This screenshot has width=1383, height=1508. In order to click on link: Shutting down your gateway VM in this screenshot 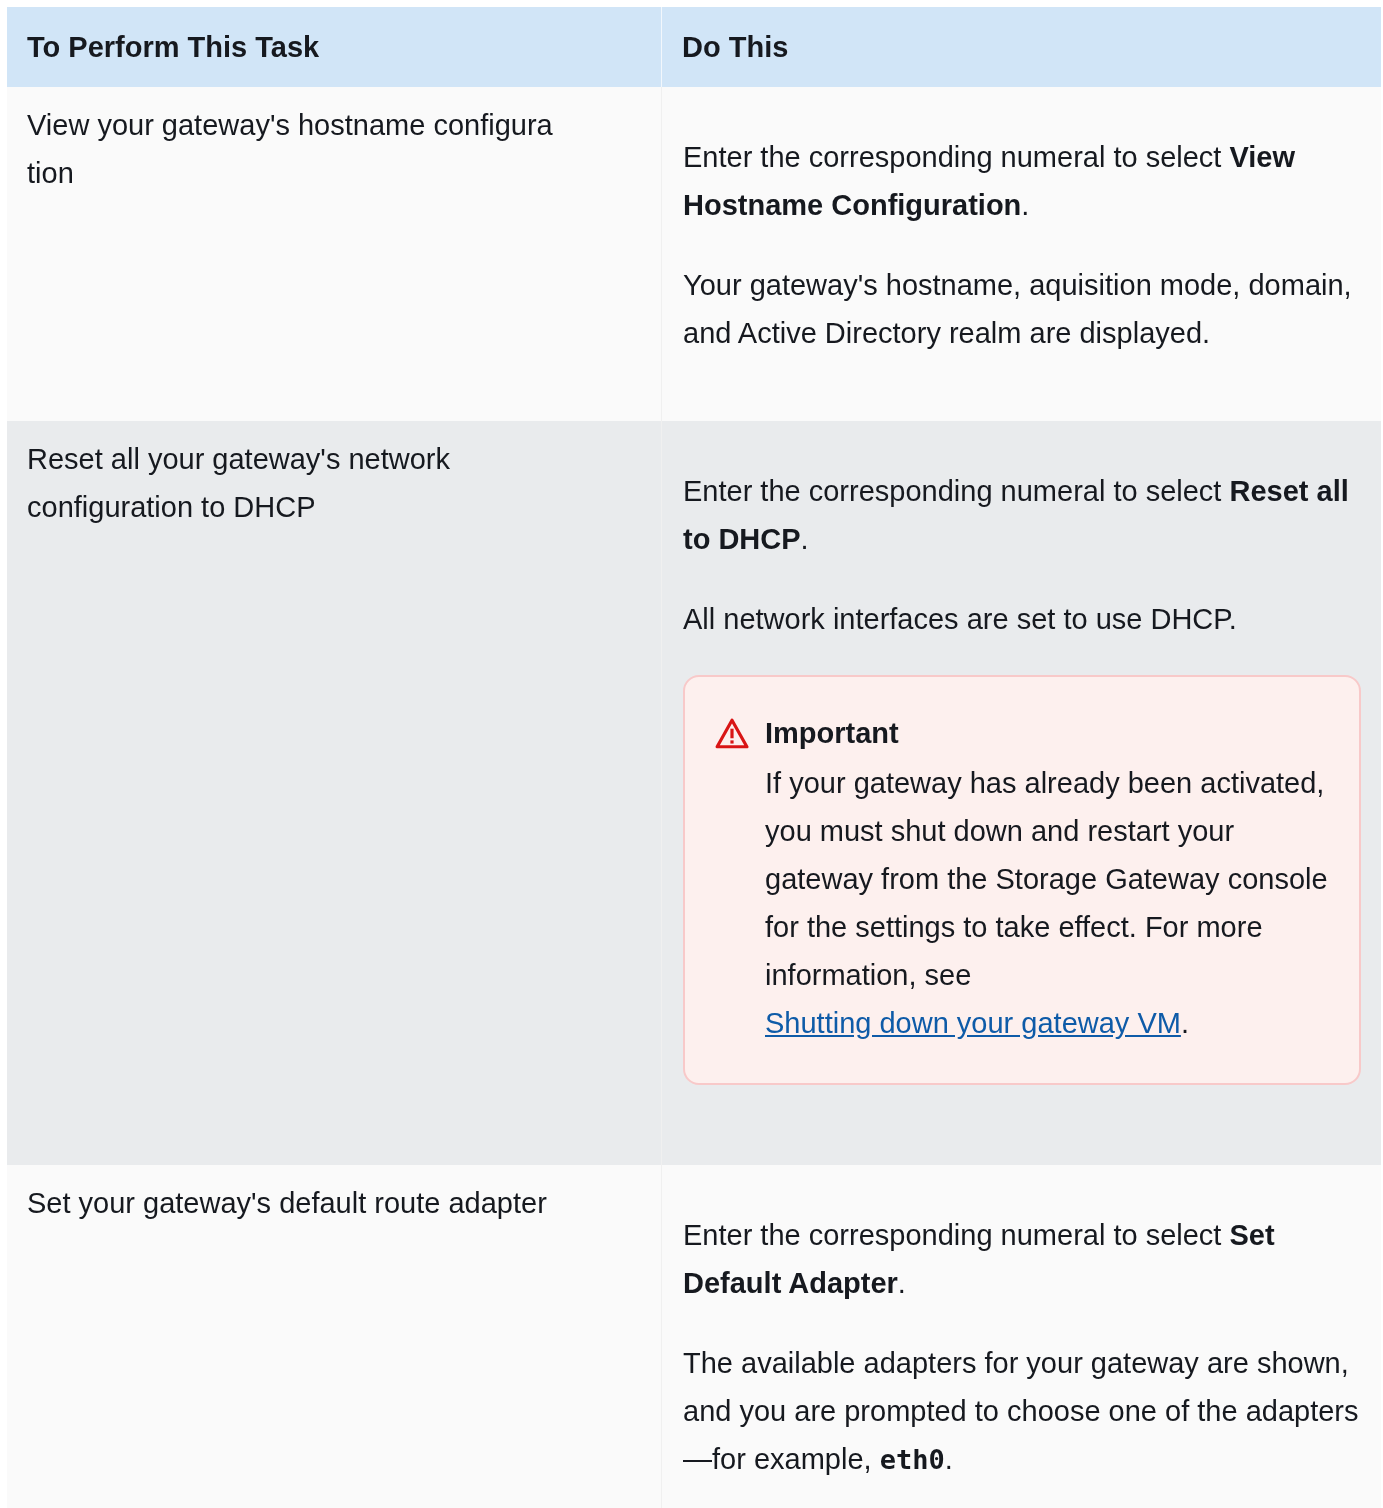, I will do `click(973, 1023)`.